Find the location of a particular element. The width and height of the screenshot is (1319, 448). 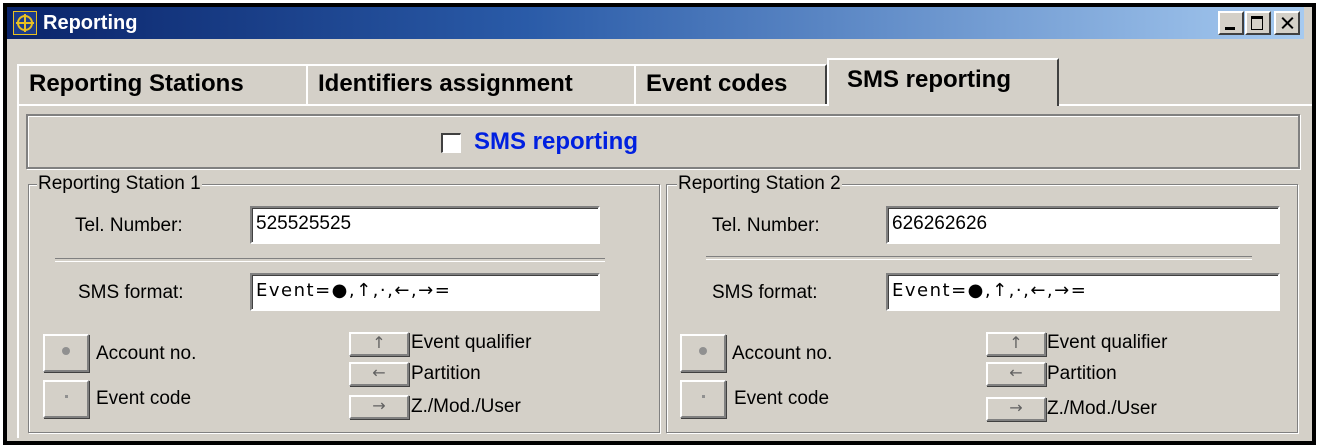

close-icon is located at coordinates (1287, 23).